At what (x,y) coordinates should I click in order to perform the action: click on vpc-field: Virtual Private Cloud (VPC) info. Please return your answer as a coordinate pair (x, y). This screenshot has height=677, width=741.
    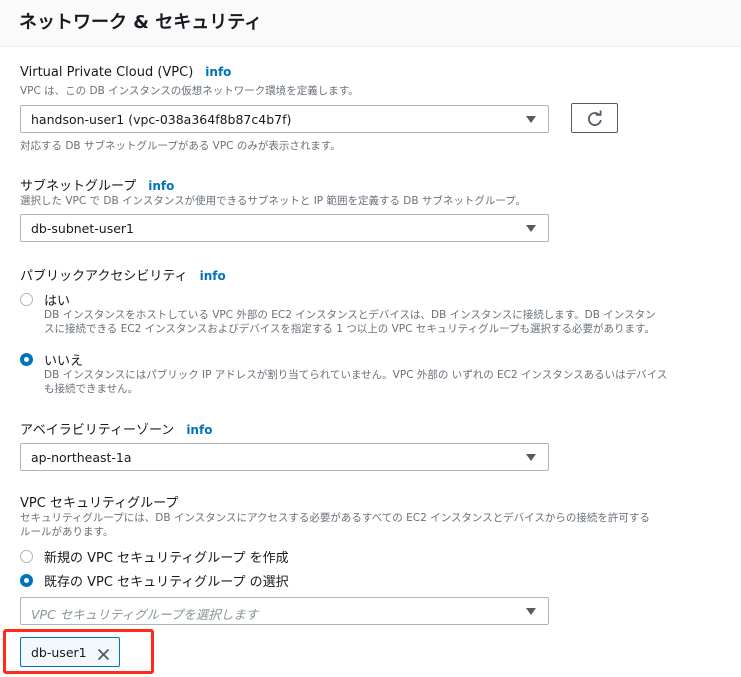
    Looking at the image, I should click on (125, 72).